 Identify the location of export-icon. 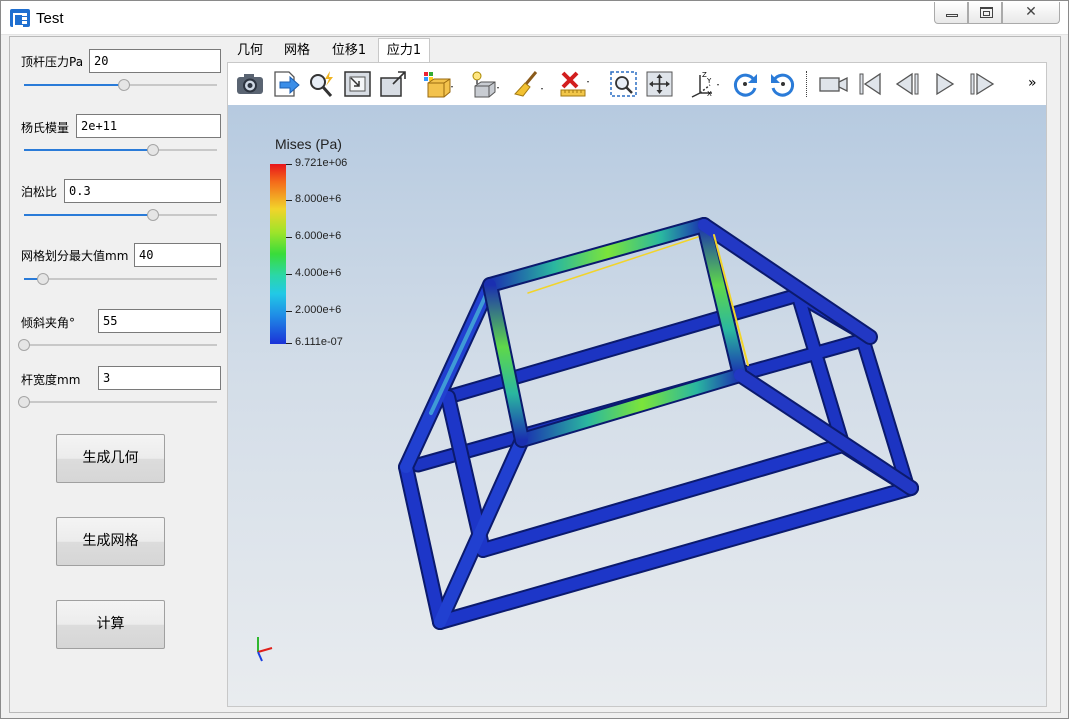
(286, 84).